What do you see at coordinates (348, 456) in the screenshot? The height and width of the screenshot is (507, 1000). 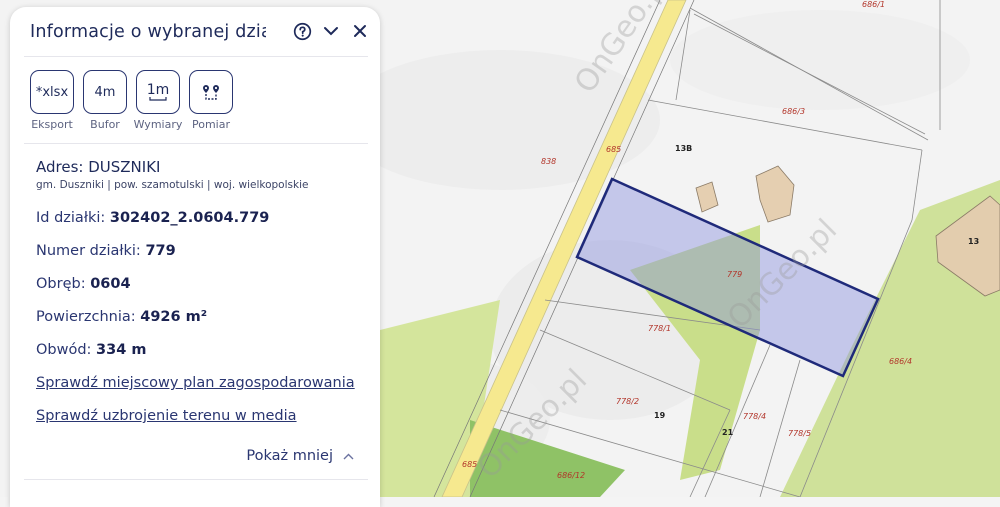 I see `chevron-up-icon` at bounding box center [348, 456].